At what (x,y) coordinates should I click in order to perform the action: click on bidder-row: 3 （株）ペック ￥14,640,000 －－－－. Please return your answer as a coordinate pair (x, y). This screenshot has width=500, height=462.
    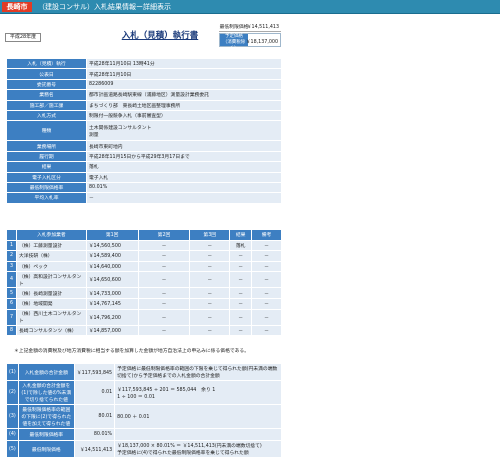
    Looking at the image, I should click on (144, 266).